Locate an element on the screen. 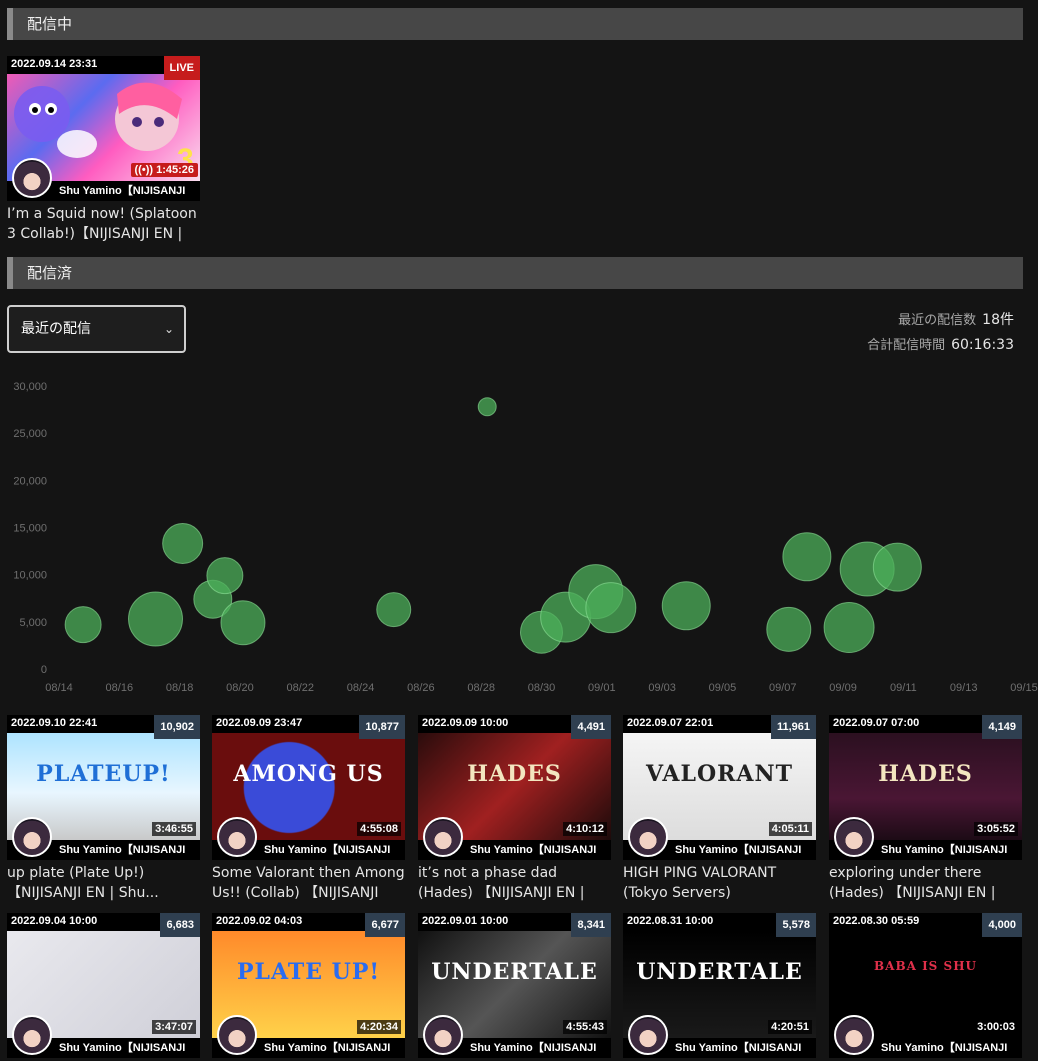  x-tick-label: 09/03 is located at coordinates (662, 688).